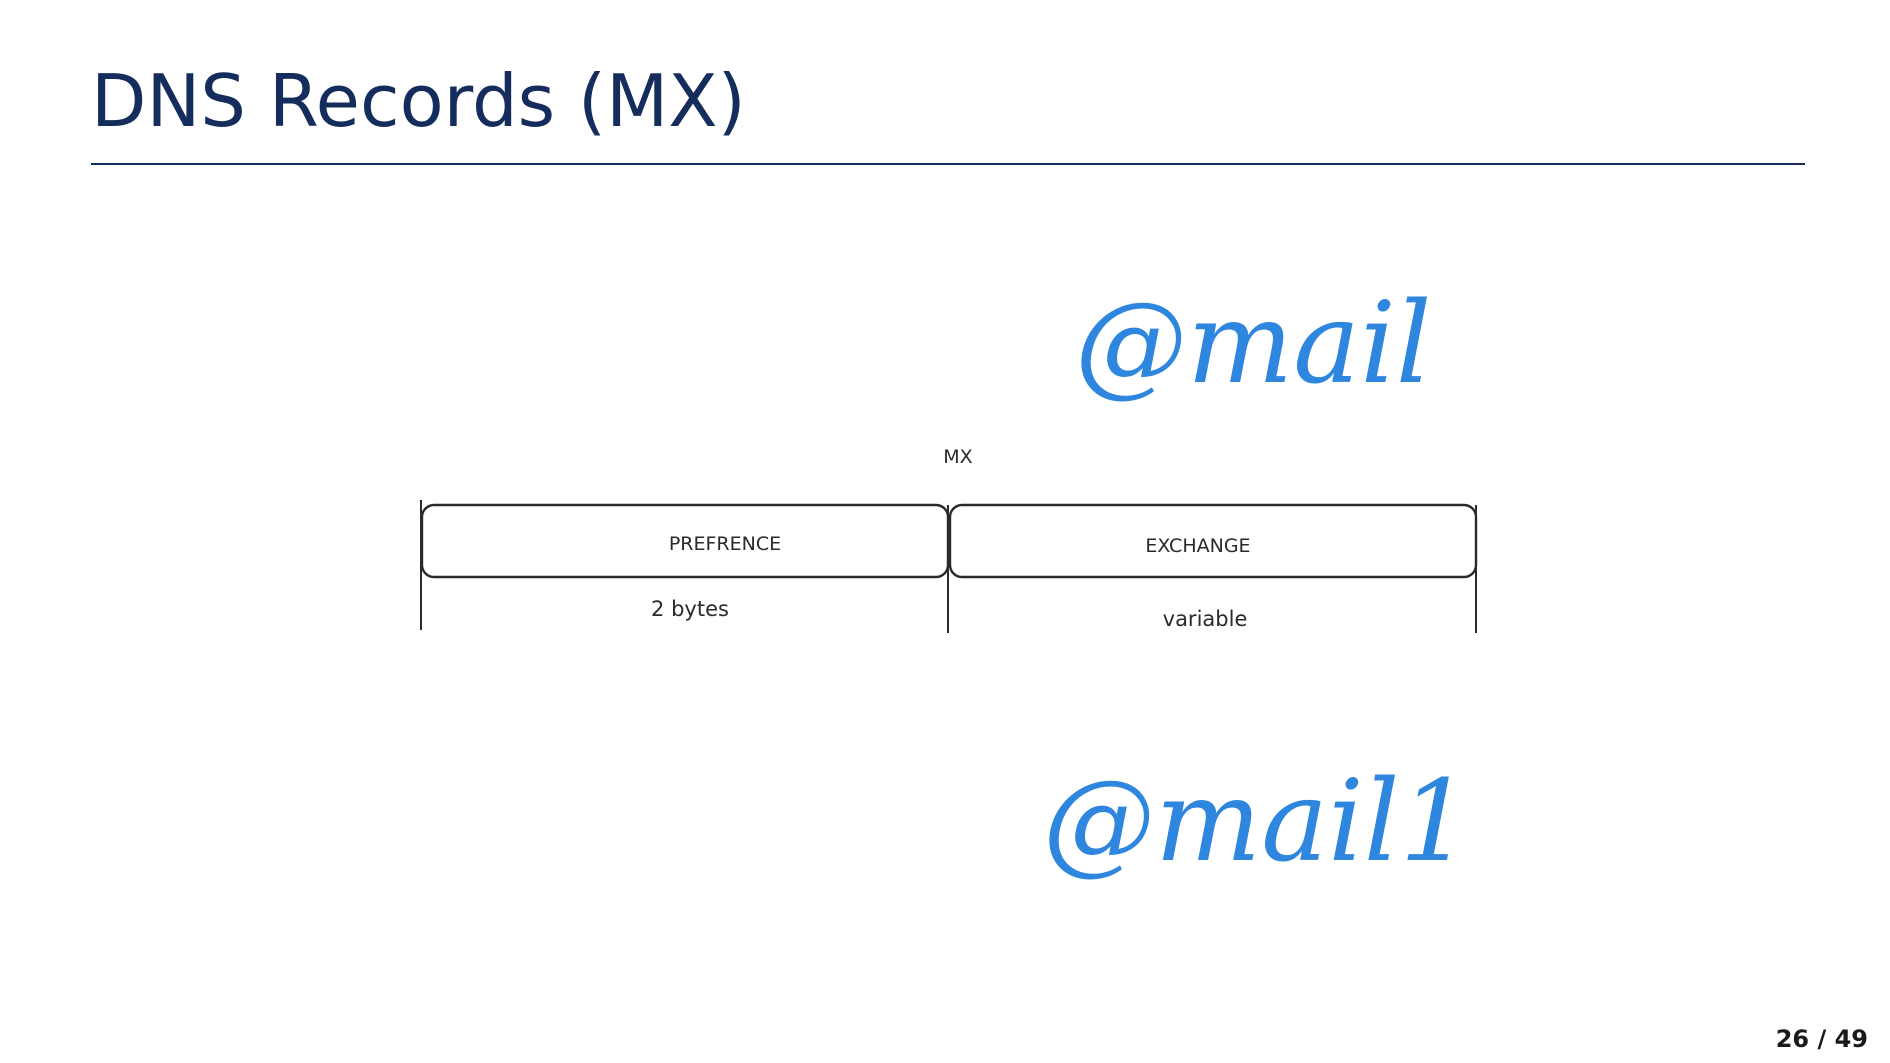 This screenshot has width=1890, height=1063. I want to click on field-name-preference: PREFRENCE, so click(725, 544).